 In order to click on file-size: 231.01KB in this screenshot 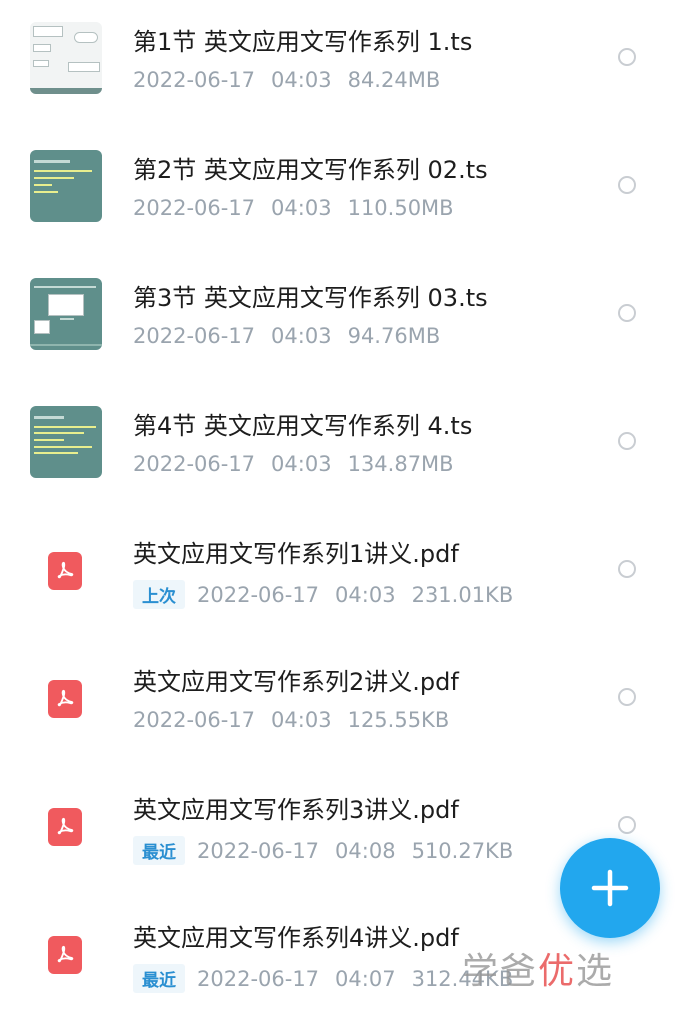, I will do `click(462, 595)`.